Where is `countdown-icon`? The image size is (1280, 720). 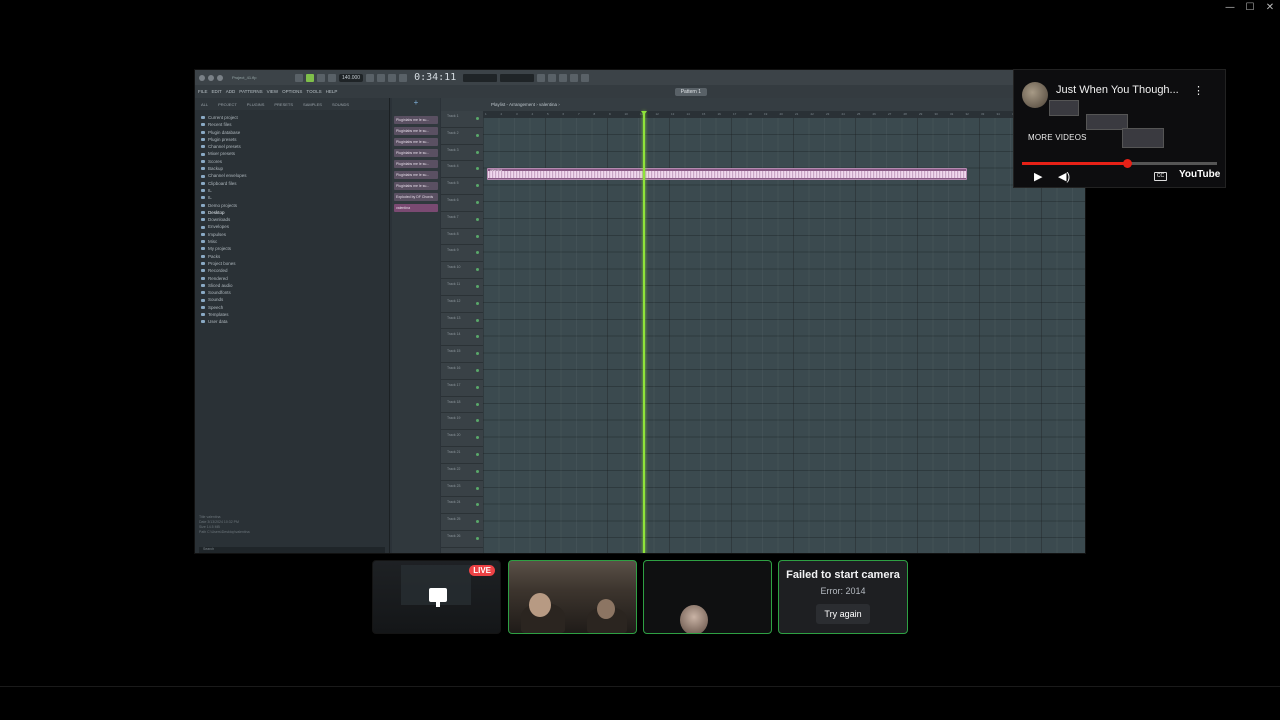
countdown-icon is located at coordinates (392, 77).